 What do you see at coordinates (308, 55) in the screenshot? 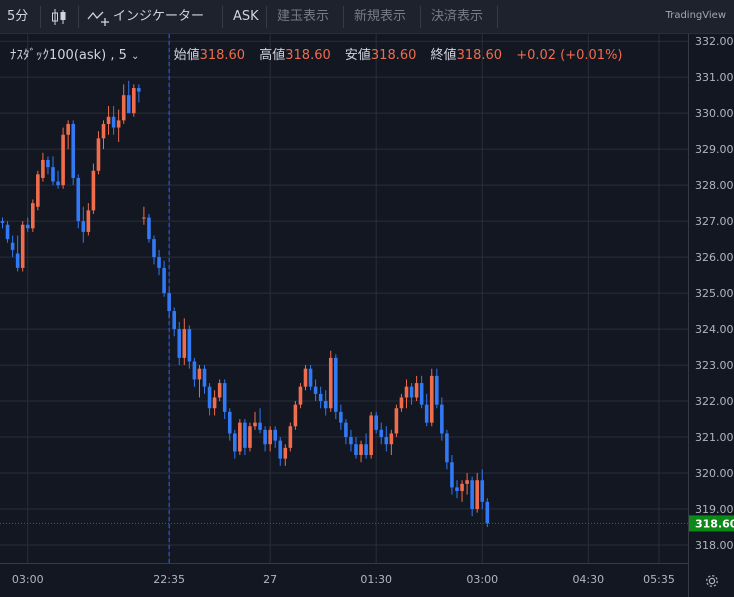
I see `legend-high-value: 318.60` at bounding box center [308, 55].